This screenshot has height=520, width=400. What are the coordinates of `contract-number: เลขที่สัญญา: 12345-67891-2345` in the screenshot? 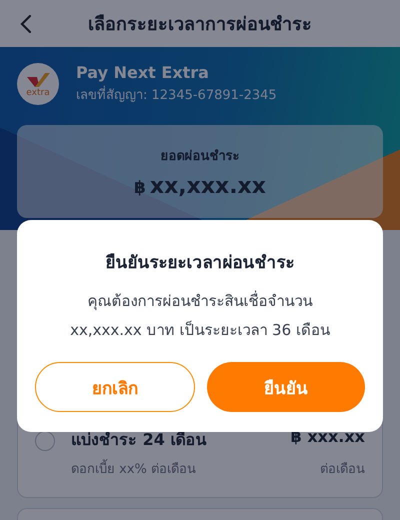 It's located at (176, 94).